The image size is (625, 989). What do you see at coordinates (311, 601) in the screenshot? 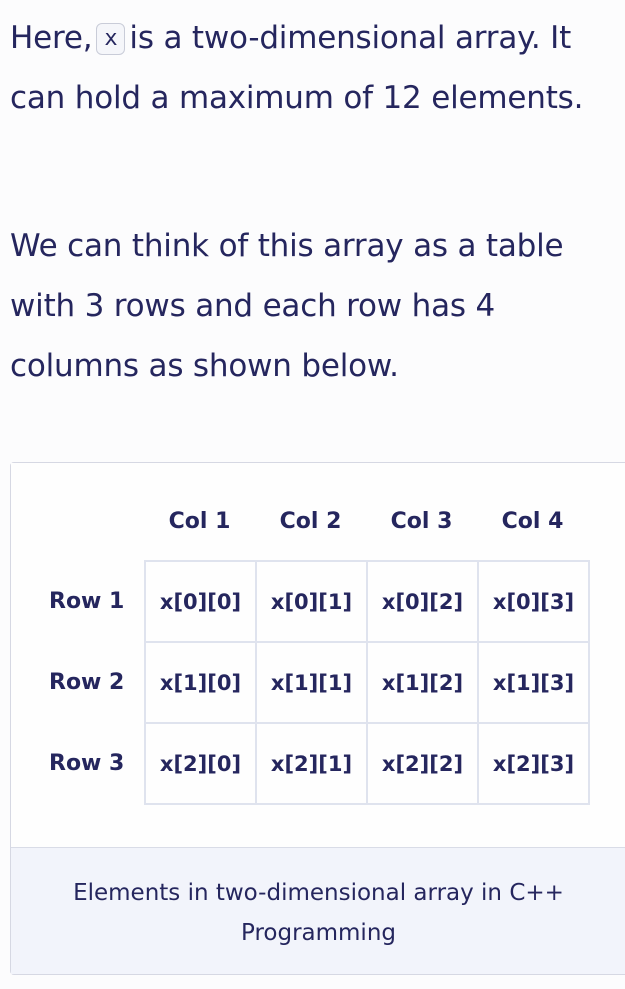
I see `grid-cell: x[0][1]` at bounding box center [311, 601].